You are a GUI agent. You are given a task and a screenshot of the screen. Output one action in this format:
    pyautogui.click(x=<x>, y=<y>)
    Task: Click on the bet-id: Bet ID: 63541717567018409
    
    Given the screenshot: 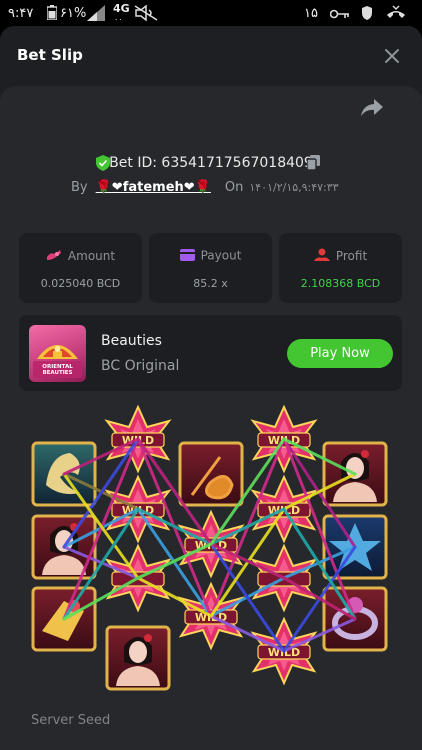 What is the action you would take?
    pyautogui.click(x=211, y=163)
    